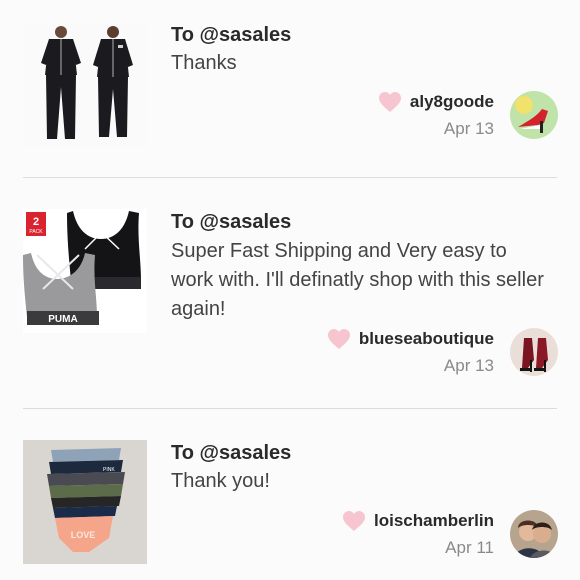  I want to click on underwear-stack-image-icon: PINK LOVE, so click(85, 502).